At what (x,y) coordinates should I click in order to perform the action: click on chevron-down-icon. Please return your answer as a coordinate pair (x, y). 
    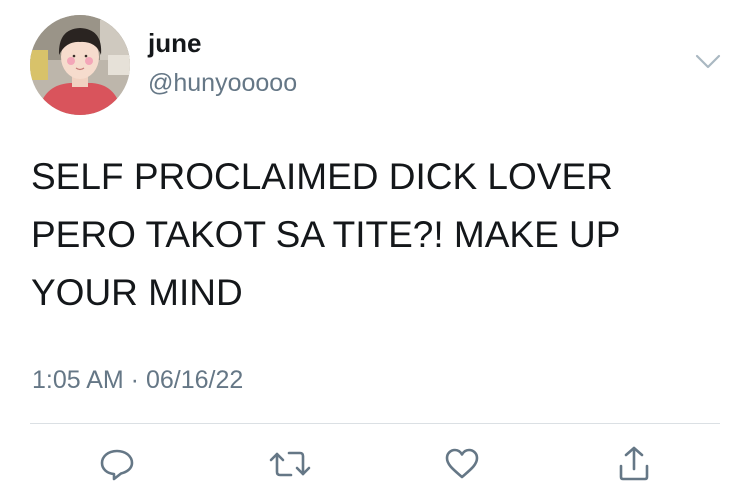
    Looking at the image, I should click on (708, 62).